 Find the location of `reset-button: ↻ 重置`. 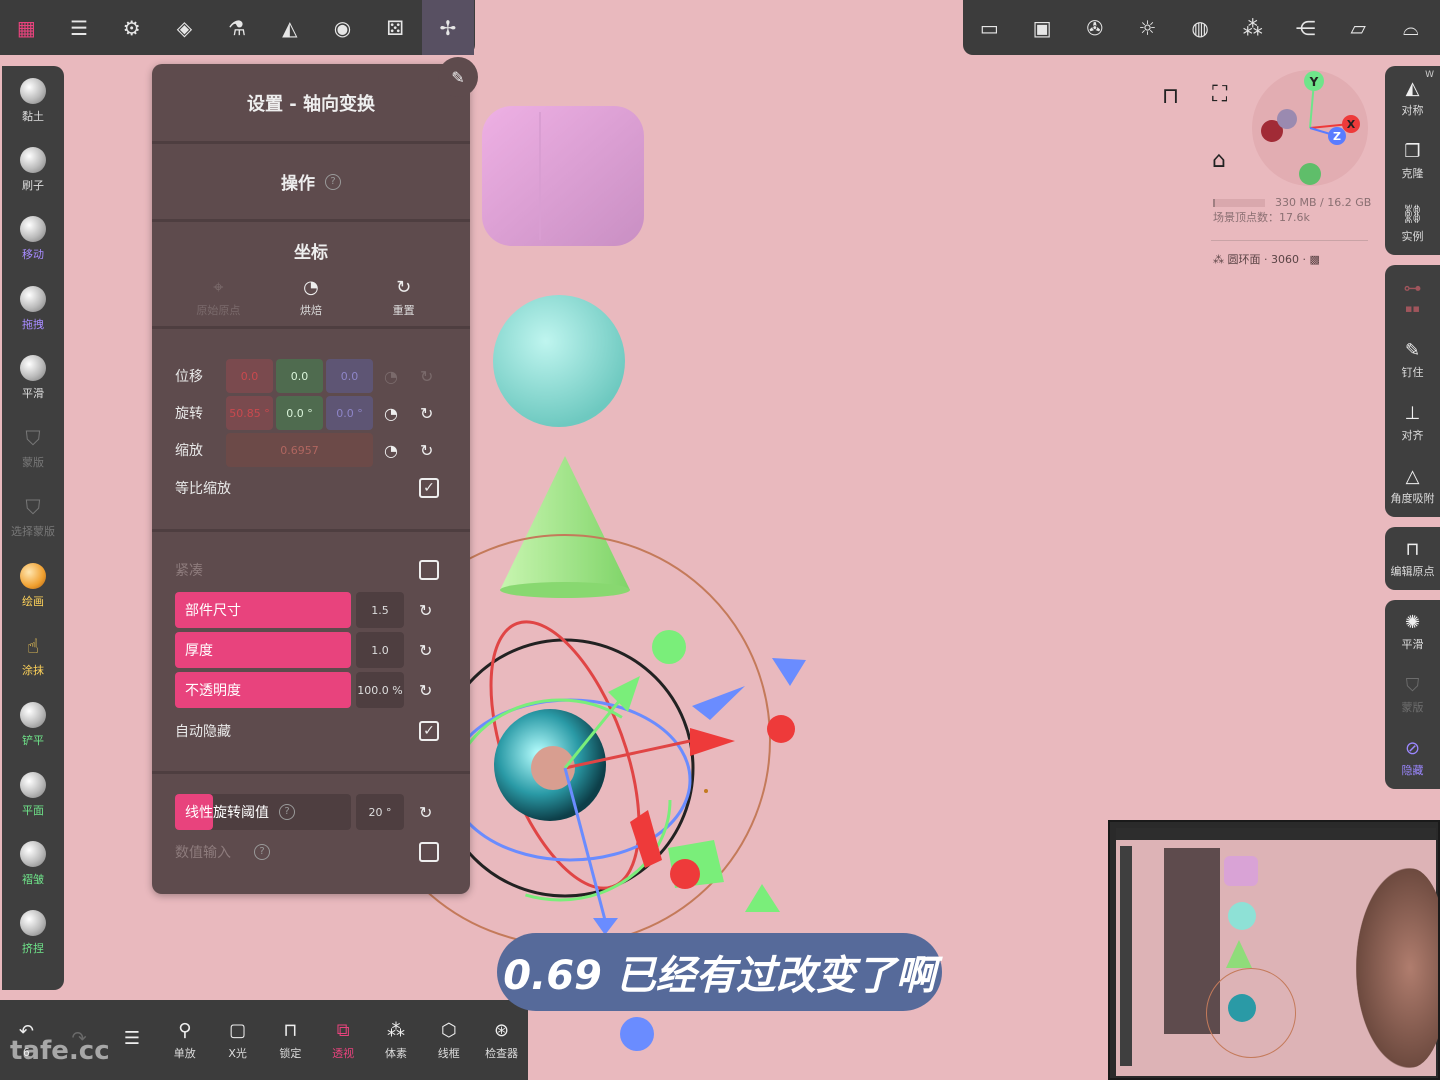

reset-button: ↻ 重置 is located at coordinates (404, 301).